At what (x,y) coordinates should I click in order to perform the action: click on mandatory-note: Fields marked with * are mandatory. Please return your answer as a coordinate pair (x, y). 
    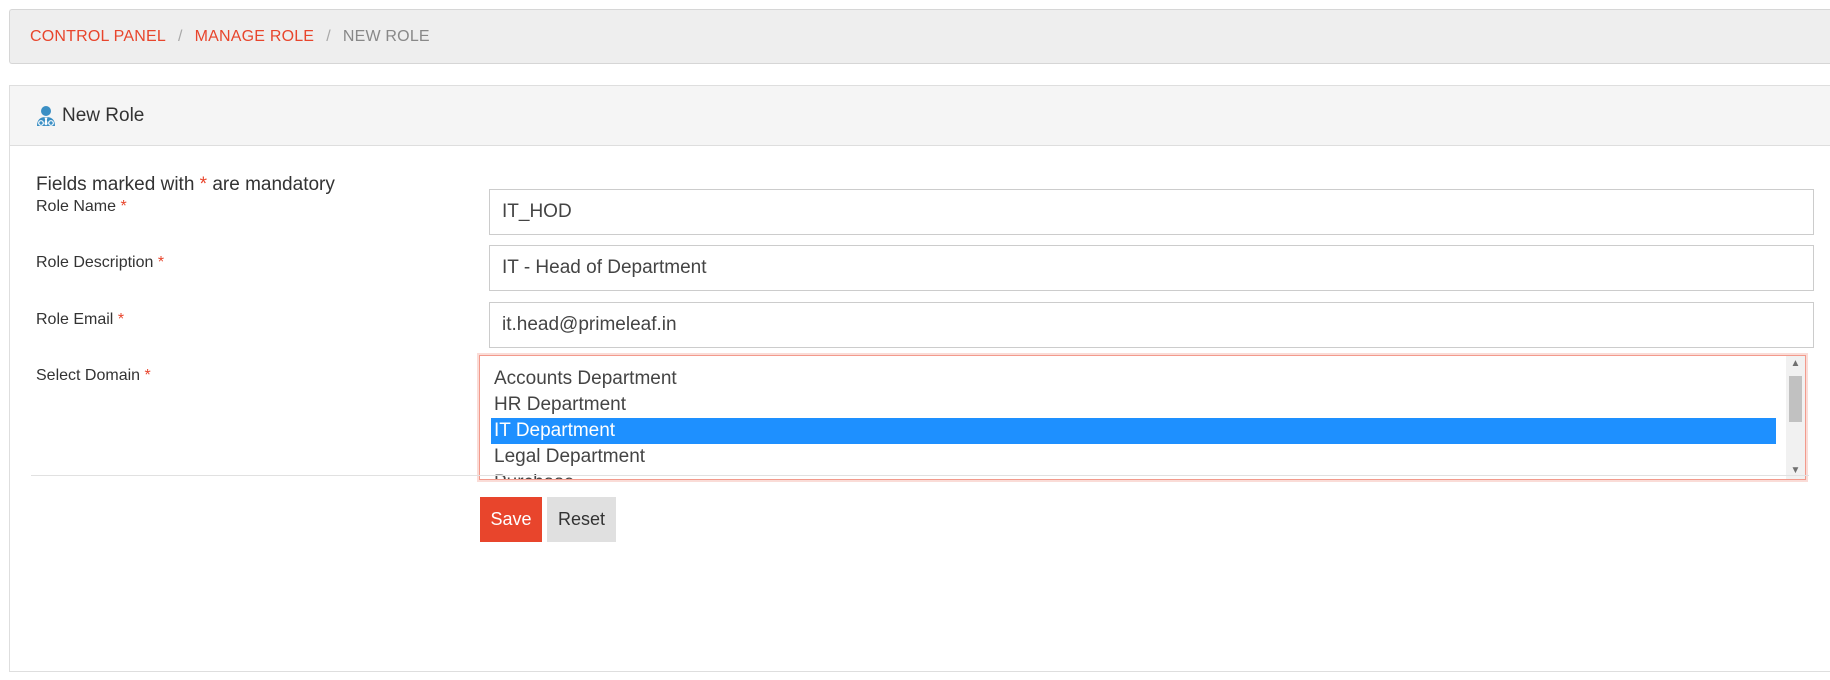
    Looking at the image, I should click on (185, 185).